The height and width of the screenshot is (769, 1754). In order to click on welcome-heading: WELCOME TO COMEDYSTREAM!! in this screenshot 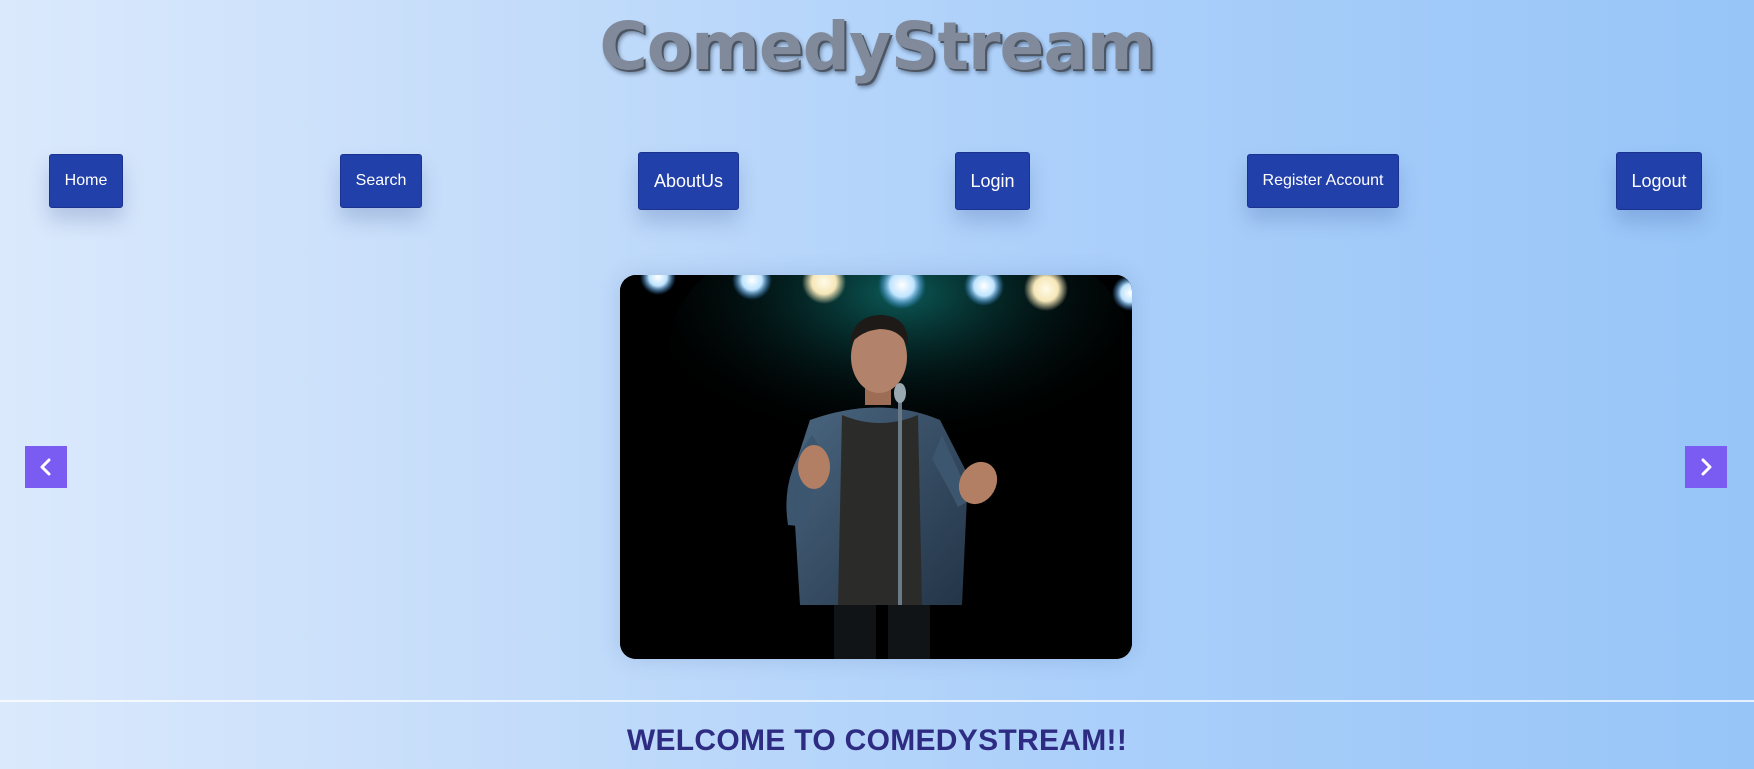, I will do `click(877, 740)`.